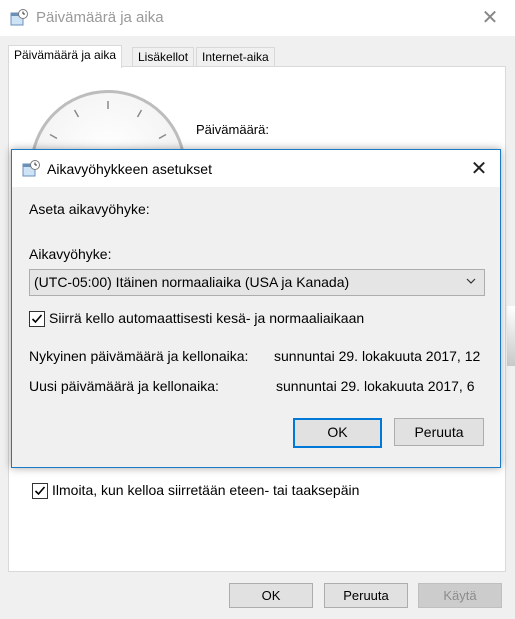  I want to click on dst-checkbox, so click(37, 319).